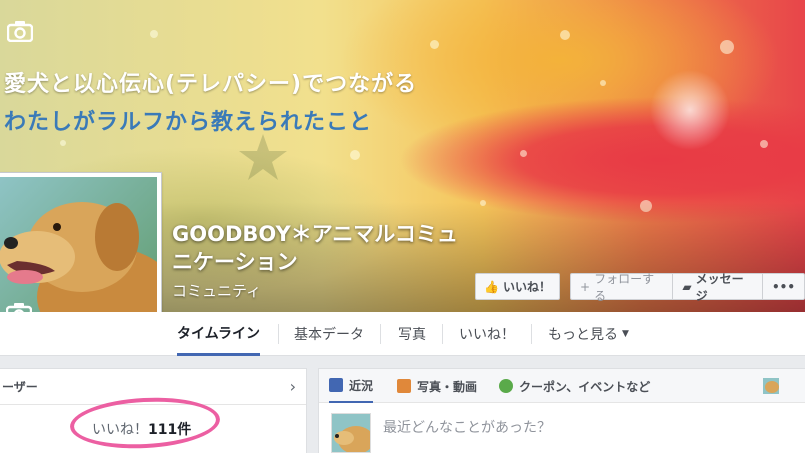 The width and height of the screenshot is (805, 453). I want to click on post-composer: 近況 写真・動画 クーポン、イベントなど 最近どんなことがあった？, so click(561, 410).